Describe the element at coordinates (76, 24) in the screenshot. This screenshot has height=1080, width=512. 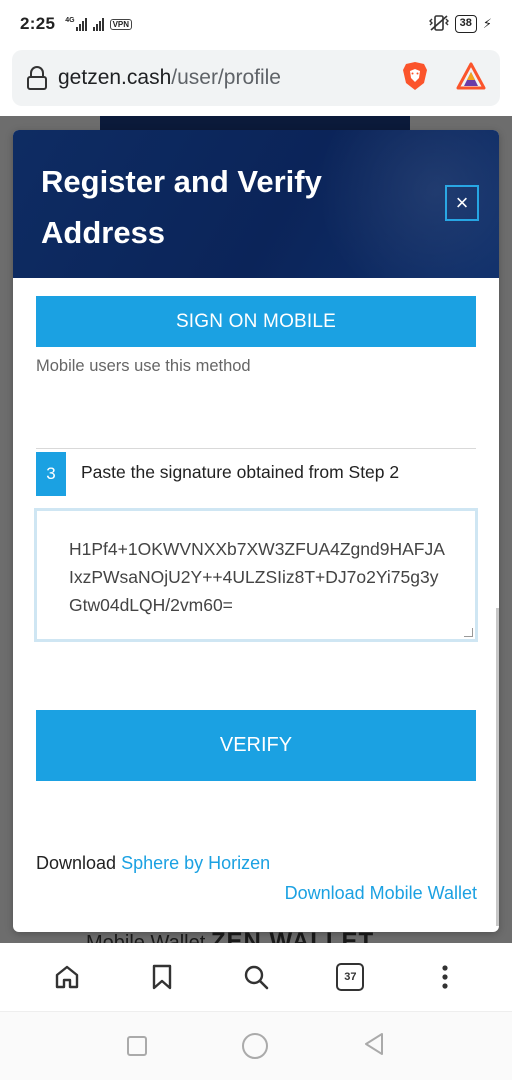
I see `signal-4g-icon: 4G` at that location.